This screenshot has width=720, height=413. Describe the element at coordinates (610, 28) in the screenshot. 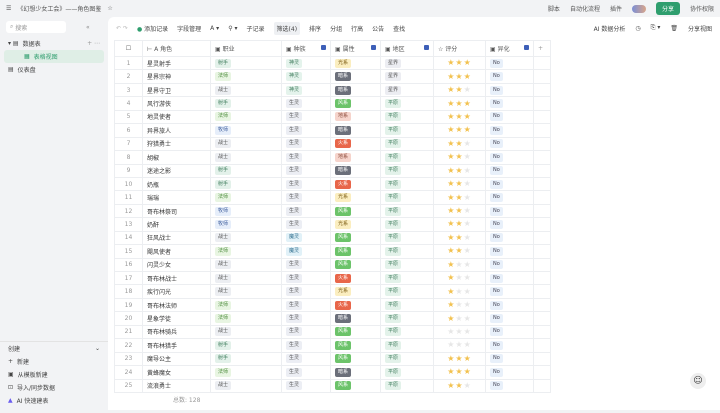

I see `ai-analysis-button: AI 数据分析` at that location.